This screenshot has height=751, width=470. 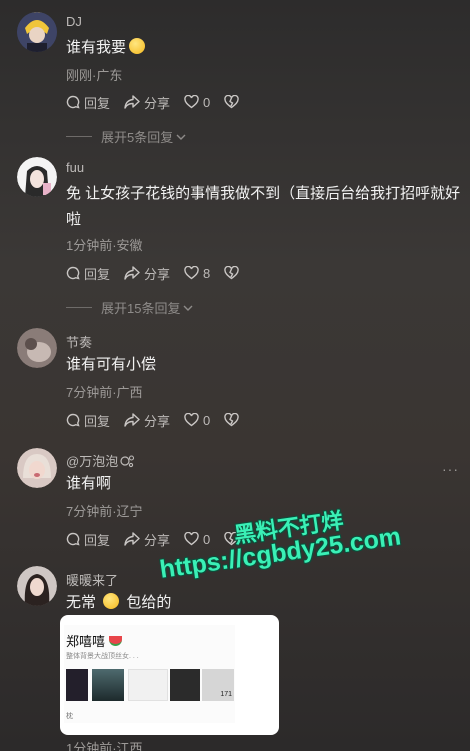 I want to click on expand-replies: 展开5条回复, so click(x=126, y=136).